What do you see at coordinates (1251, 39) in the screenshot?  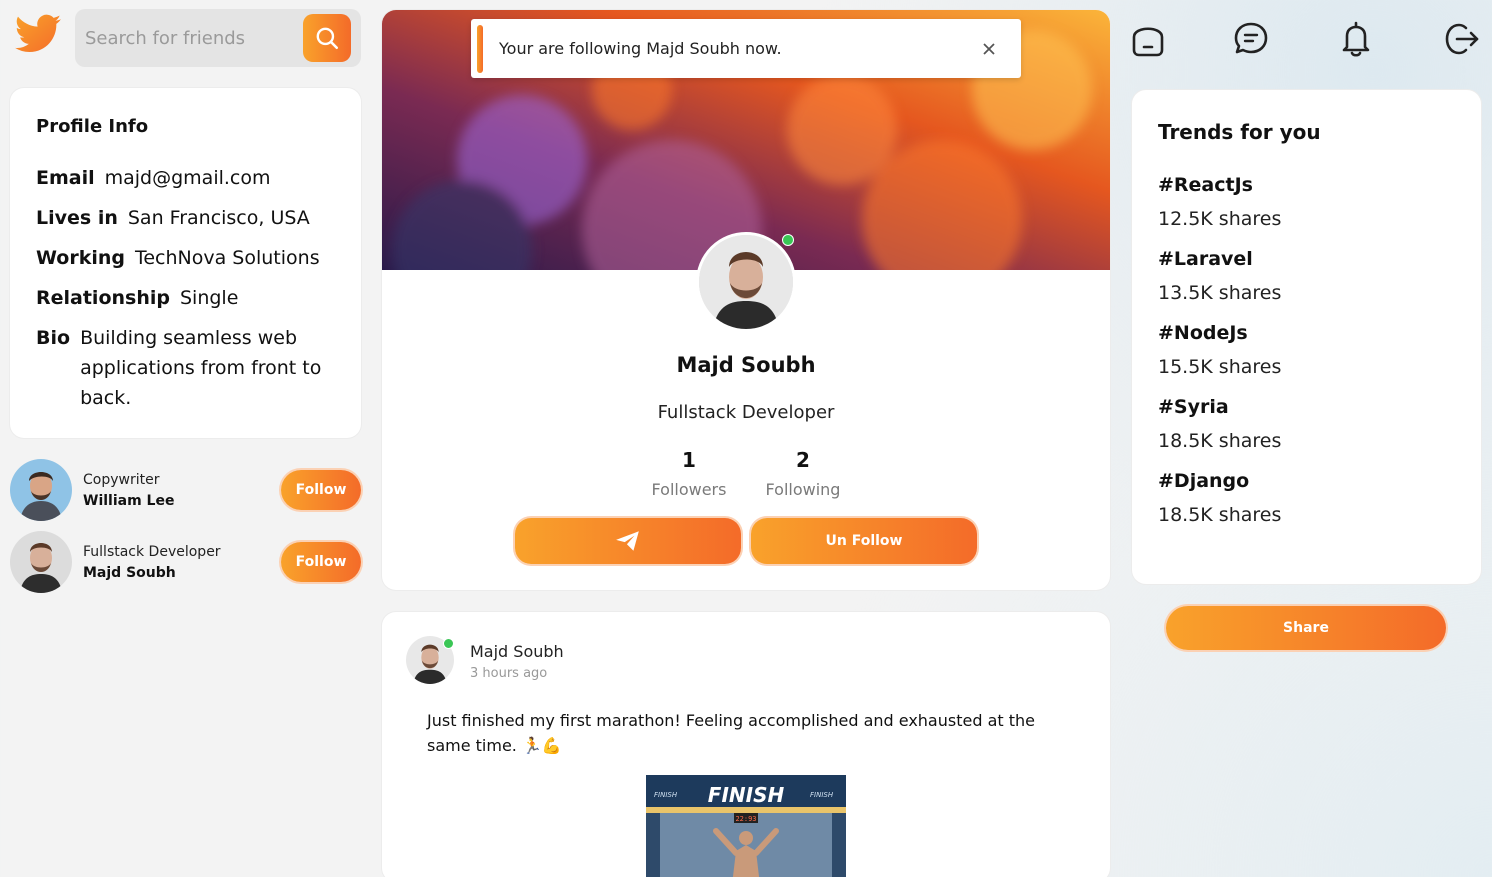 I see `chat-icon` at bounding box center [1251, 39].